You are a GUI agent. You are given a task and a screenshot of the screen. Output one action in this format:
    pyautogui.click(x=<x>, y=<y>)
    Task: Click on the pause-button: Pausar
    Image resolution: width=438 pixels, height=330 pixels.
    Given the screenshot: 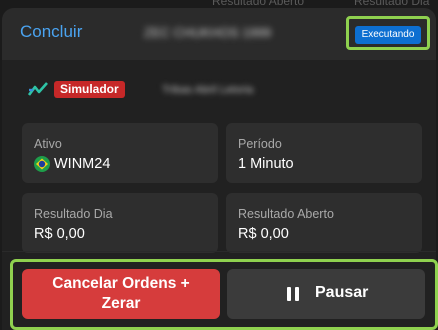 What is the action you would take?
    pyautogui.click(x=326, y=294)
    